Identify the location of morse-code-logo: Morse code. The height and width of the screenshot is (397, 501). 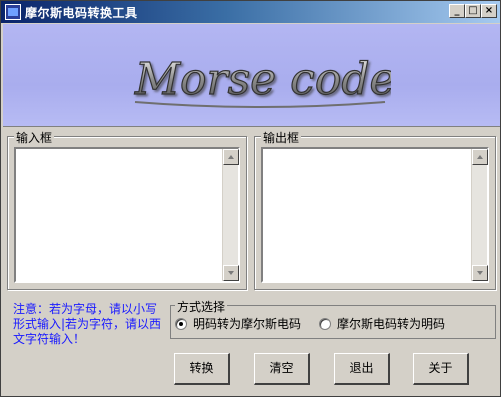
(262, 80).